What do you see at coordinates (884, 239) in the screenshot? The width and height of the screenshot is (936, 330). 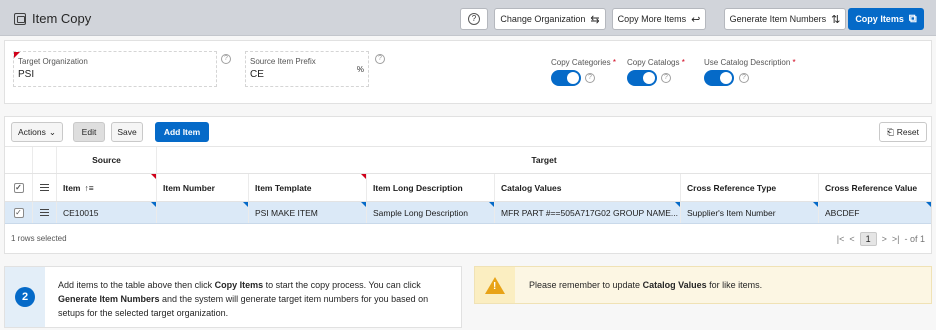 I see `next-page-button: >` at bounding box center [884, 239].